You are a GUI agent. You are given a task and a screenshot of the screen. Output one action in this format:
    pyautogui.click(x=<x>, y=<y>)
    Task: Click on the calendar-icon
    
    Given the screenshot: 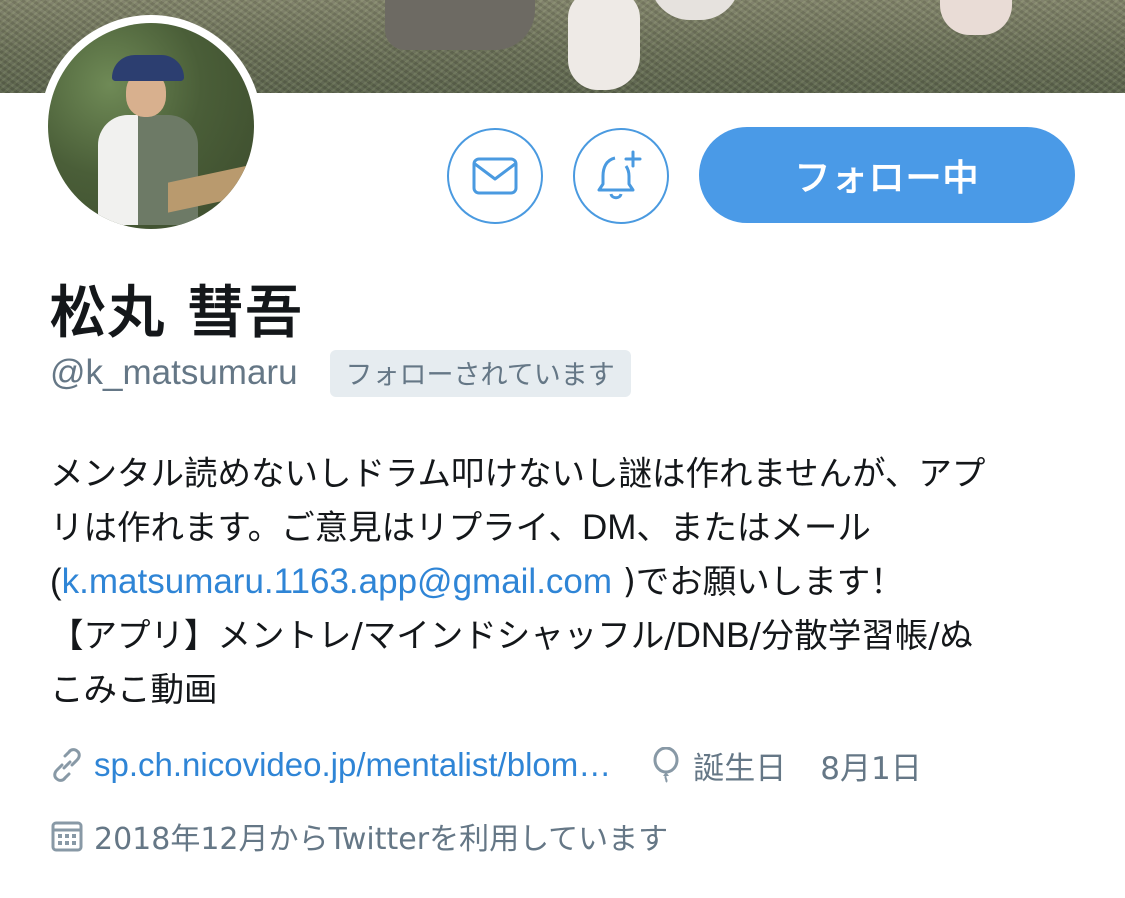 What is the action you would take?
    pyautogui.click(x=67, y=836)
    